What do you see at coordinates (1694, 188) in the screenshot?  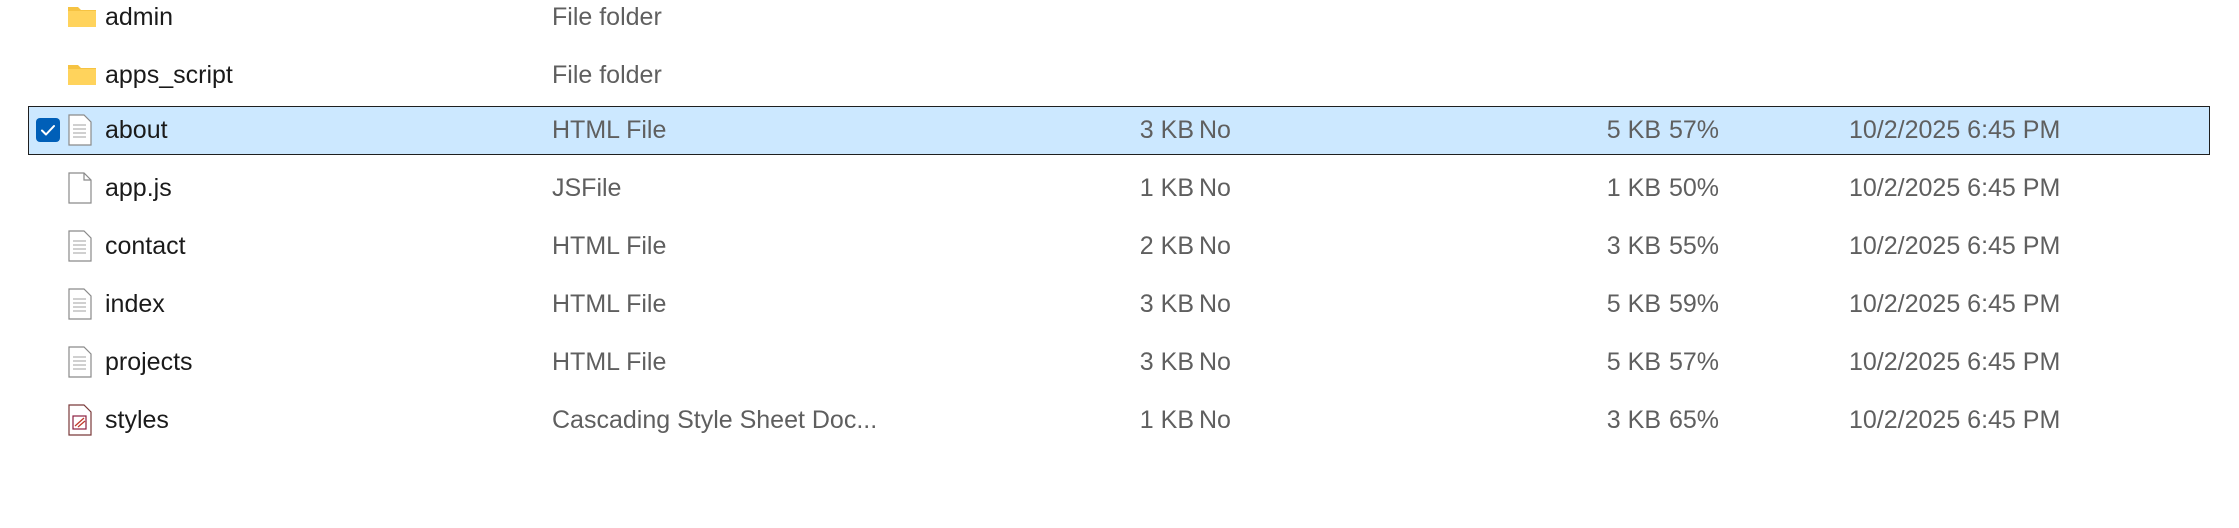 I see `file-ratio: 50%` at bounding box center [1694, 188].